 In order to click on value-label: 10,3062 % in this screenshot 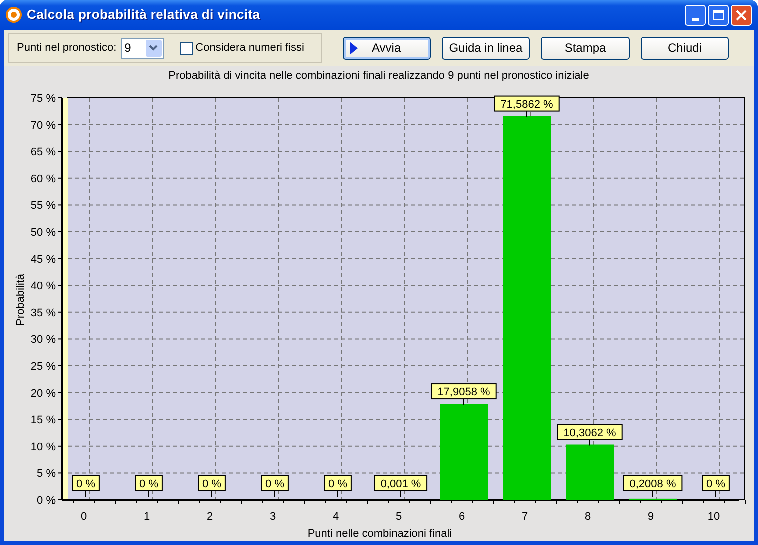, I will do `click(590, 435)`.